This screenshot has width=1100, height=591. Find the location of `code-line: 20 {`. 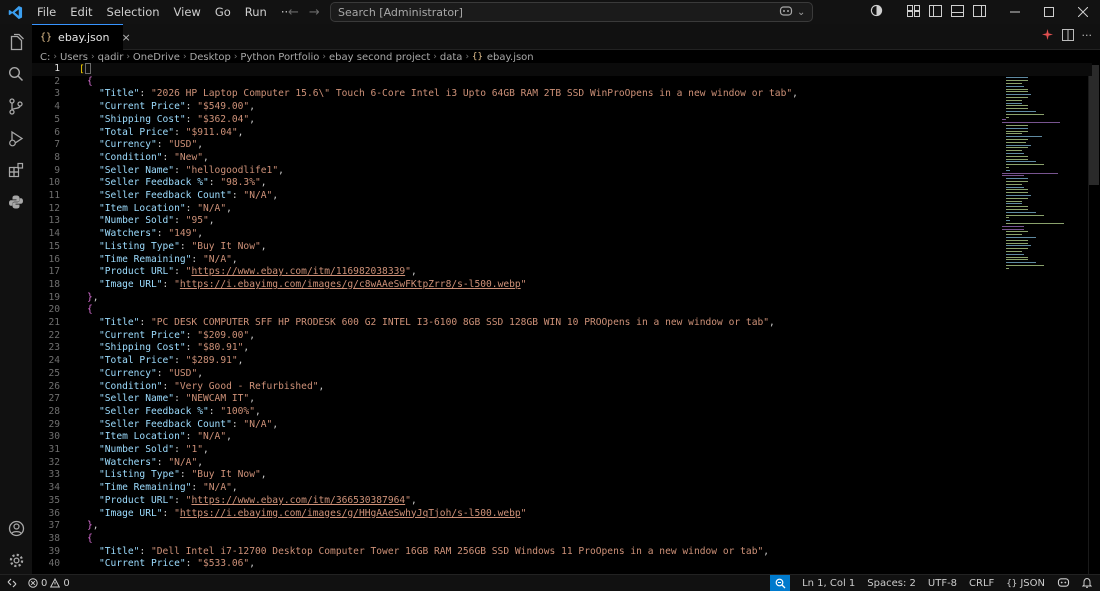

code-line: 20 { is located at coordinates (562, 310).